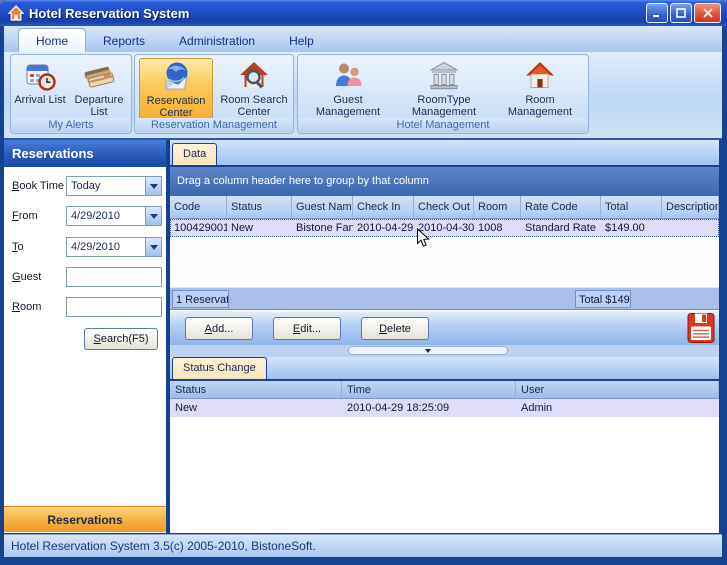 Image resolution: width=727 pixels, height=565 pixels. What do you see at coordinates (617, 389) in the screenshot?
I see `column-header-sc-user: User` at bounding box center [617, 389].